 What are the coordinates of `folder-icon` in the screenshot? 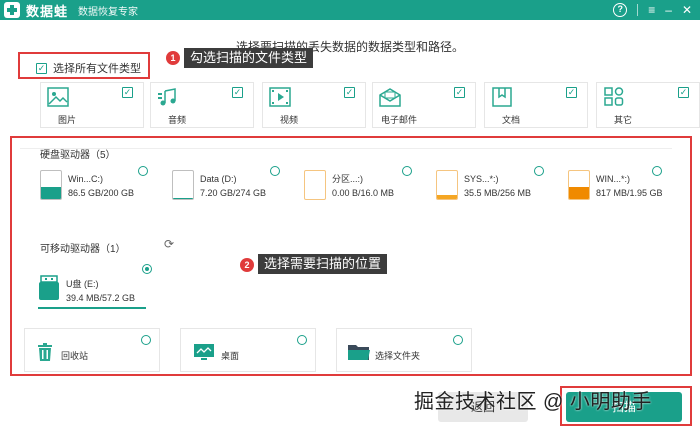 It's located at (359, 352).